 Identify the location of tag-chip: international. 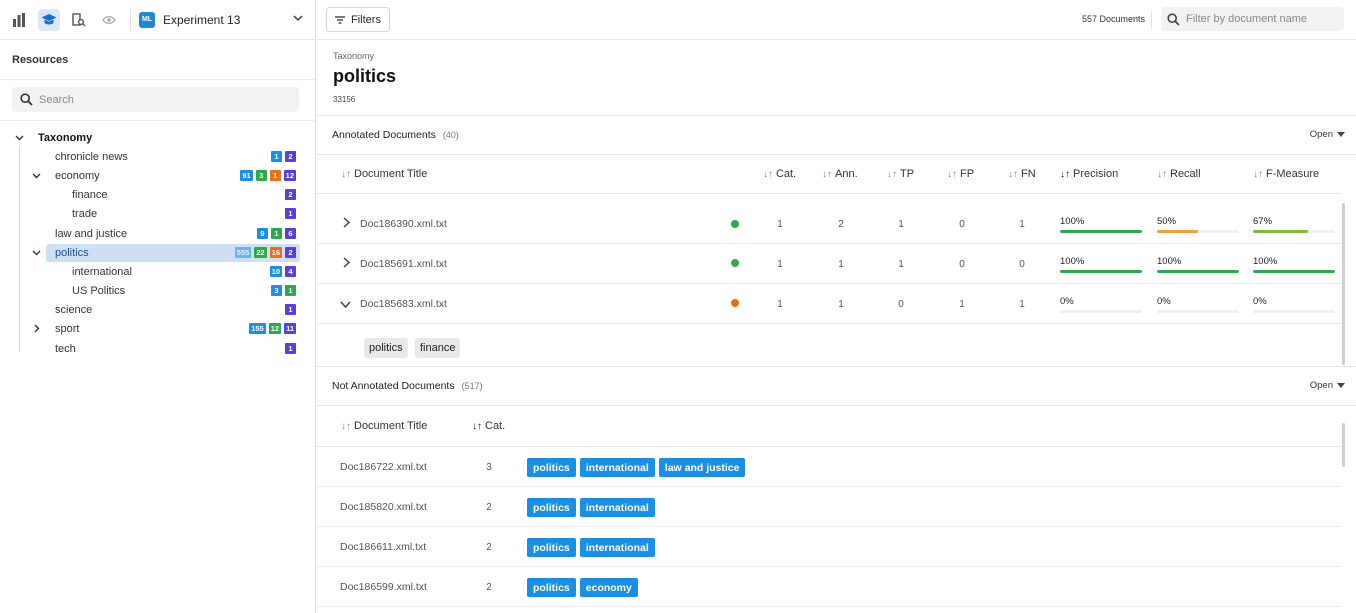
(617, 467).